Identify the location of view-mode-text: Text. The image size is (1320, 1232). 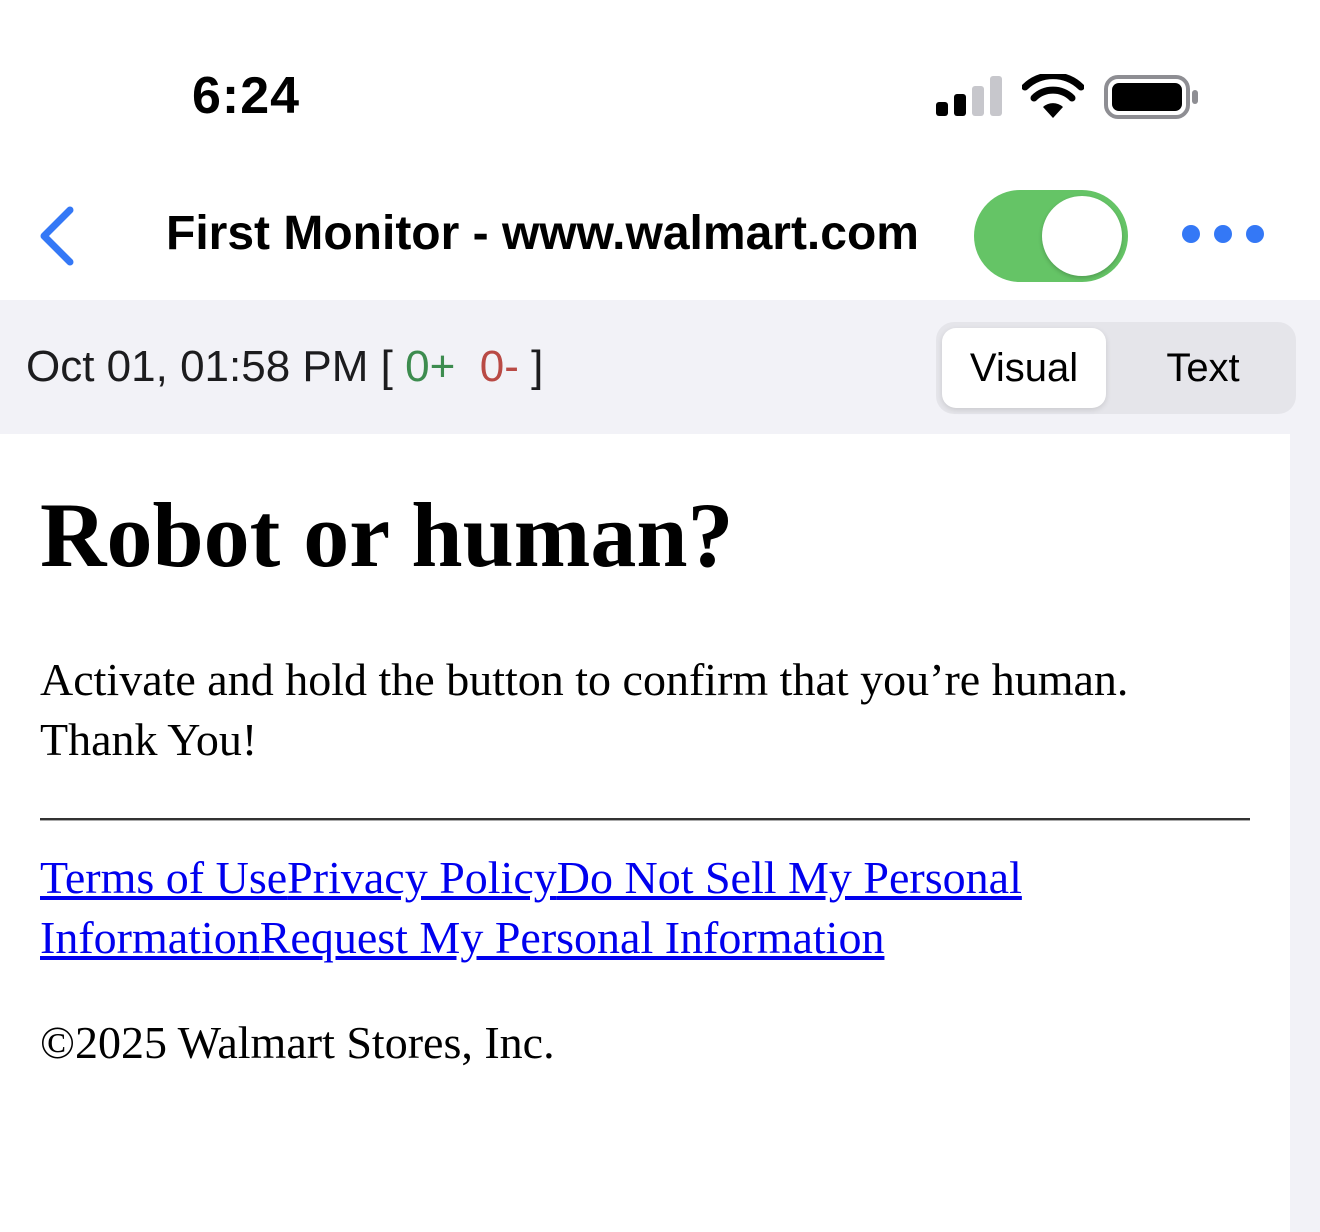
(1203, 368).